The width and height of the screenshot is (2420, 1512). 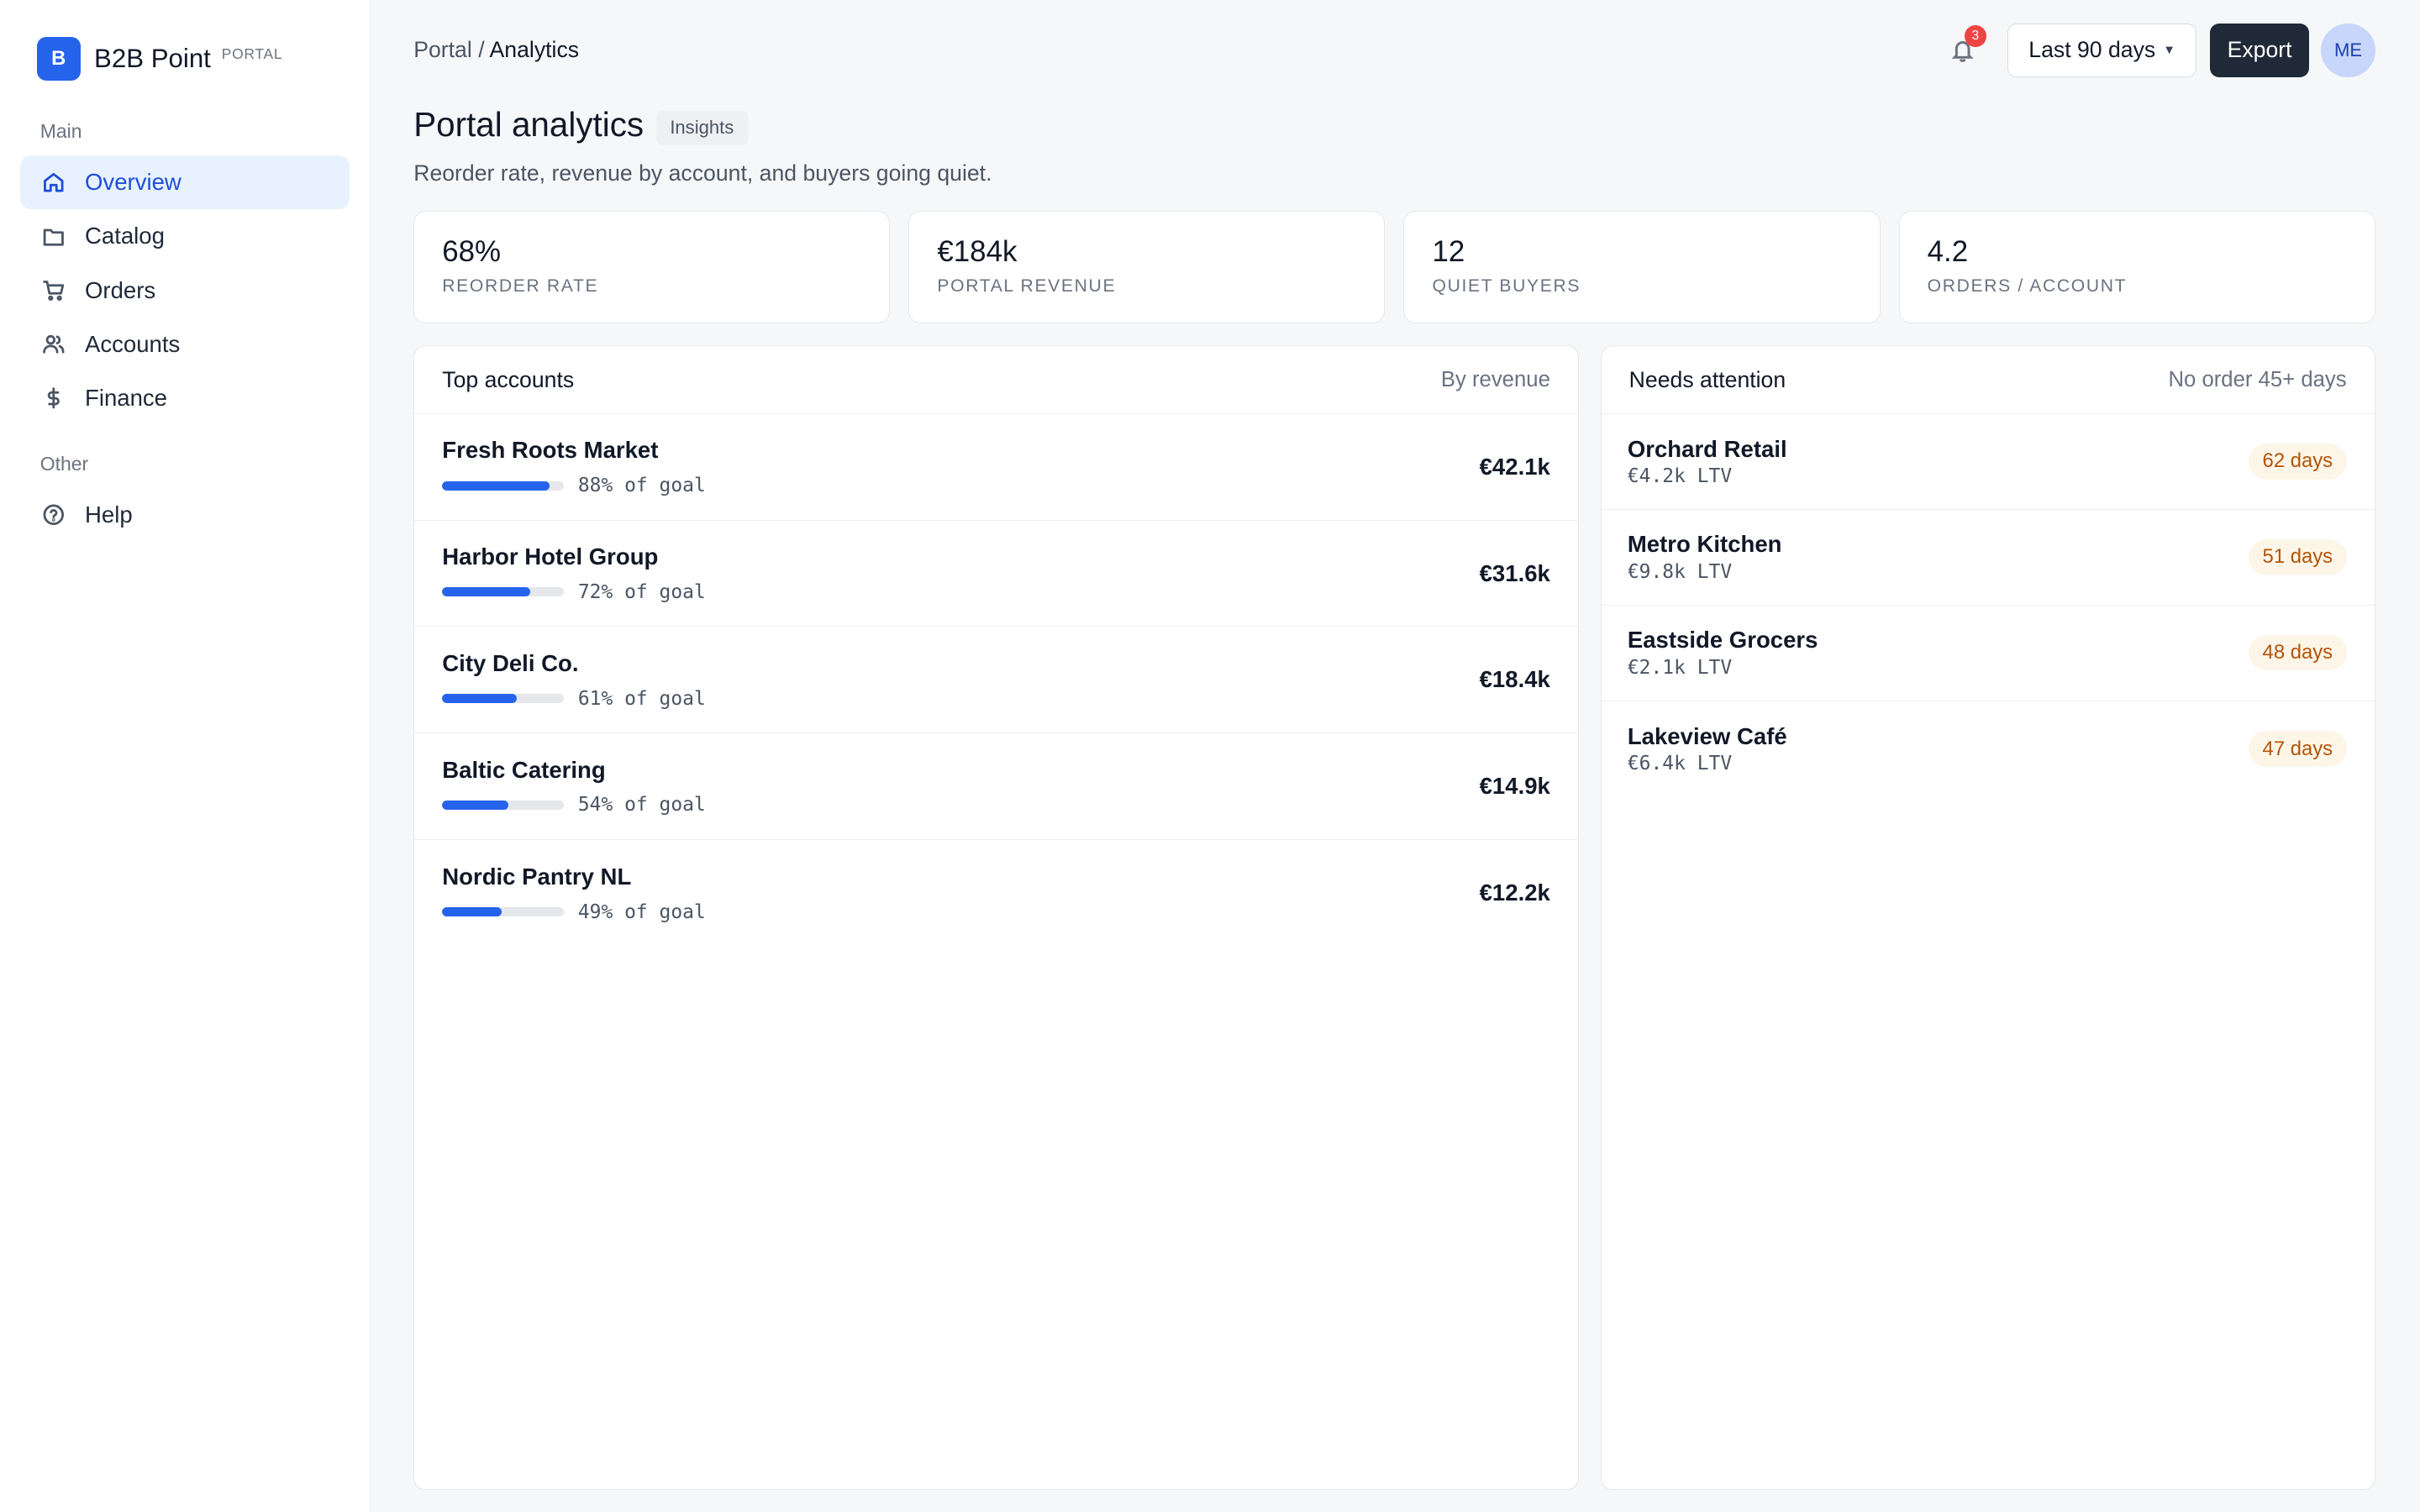 I want to click on account-revenue: €18.4k, so click(x=1514, y=679).